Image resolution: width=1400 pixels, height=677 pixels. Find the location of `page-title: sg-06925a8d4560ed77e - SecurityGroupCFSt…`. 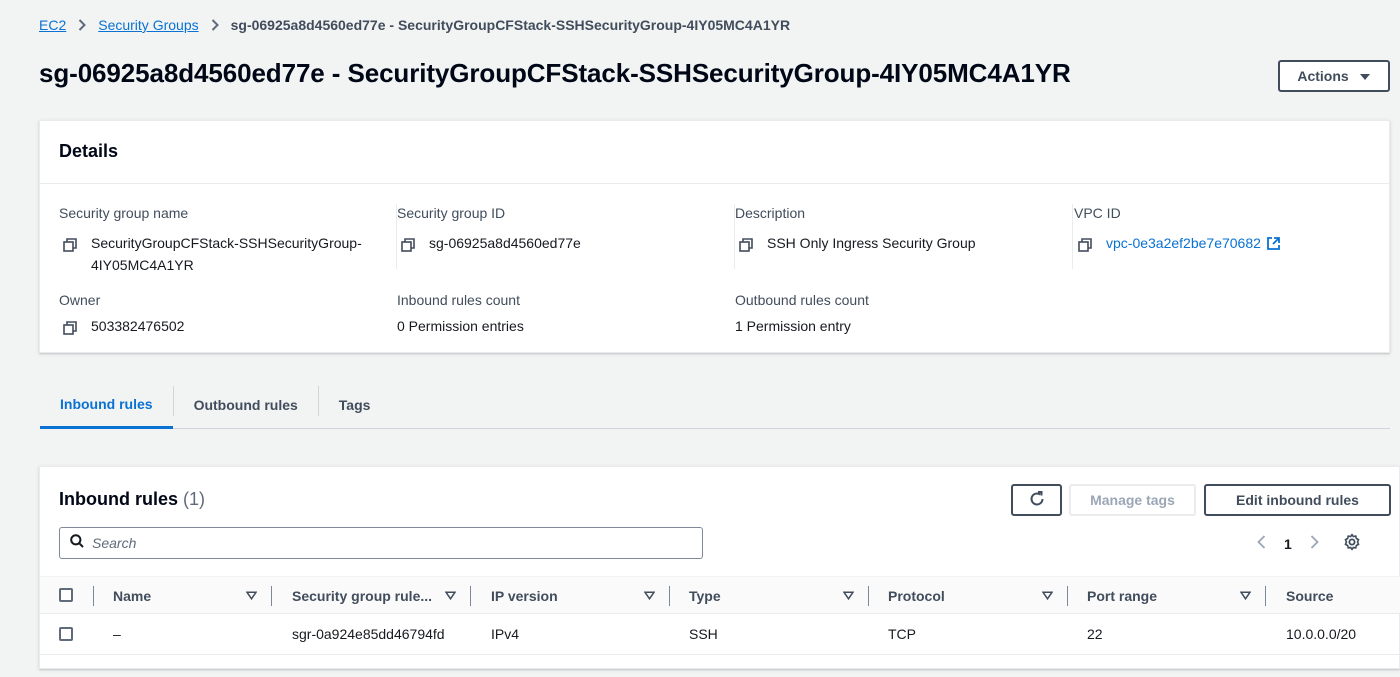

page-title: sg-06925a8d4560ed77e - SecurityGroupCFSt… is located at coordinates (555, 73).